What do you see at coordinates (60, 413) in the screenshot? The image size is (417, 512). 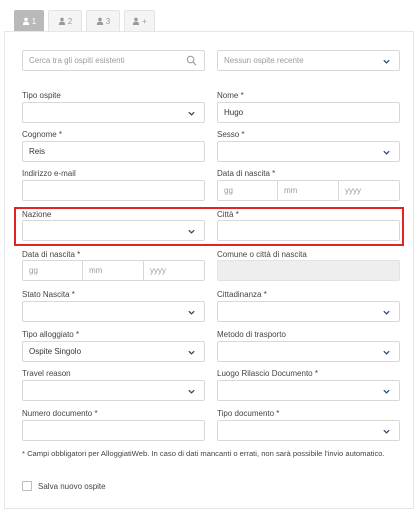 I see `numero-documento-label: Numero documento *` at bounding box center [60, 413].